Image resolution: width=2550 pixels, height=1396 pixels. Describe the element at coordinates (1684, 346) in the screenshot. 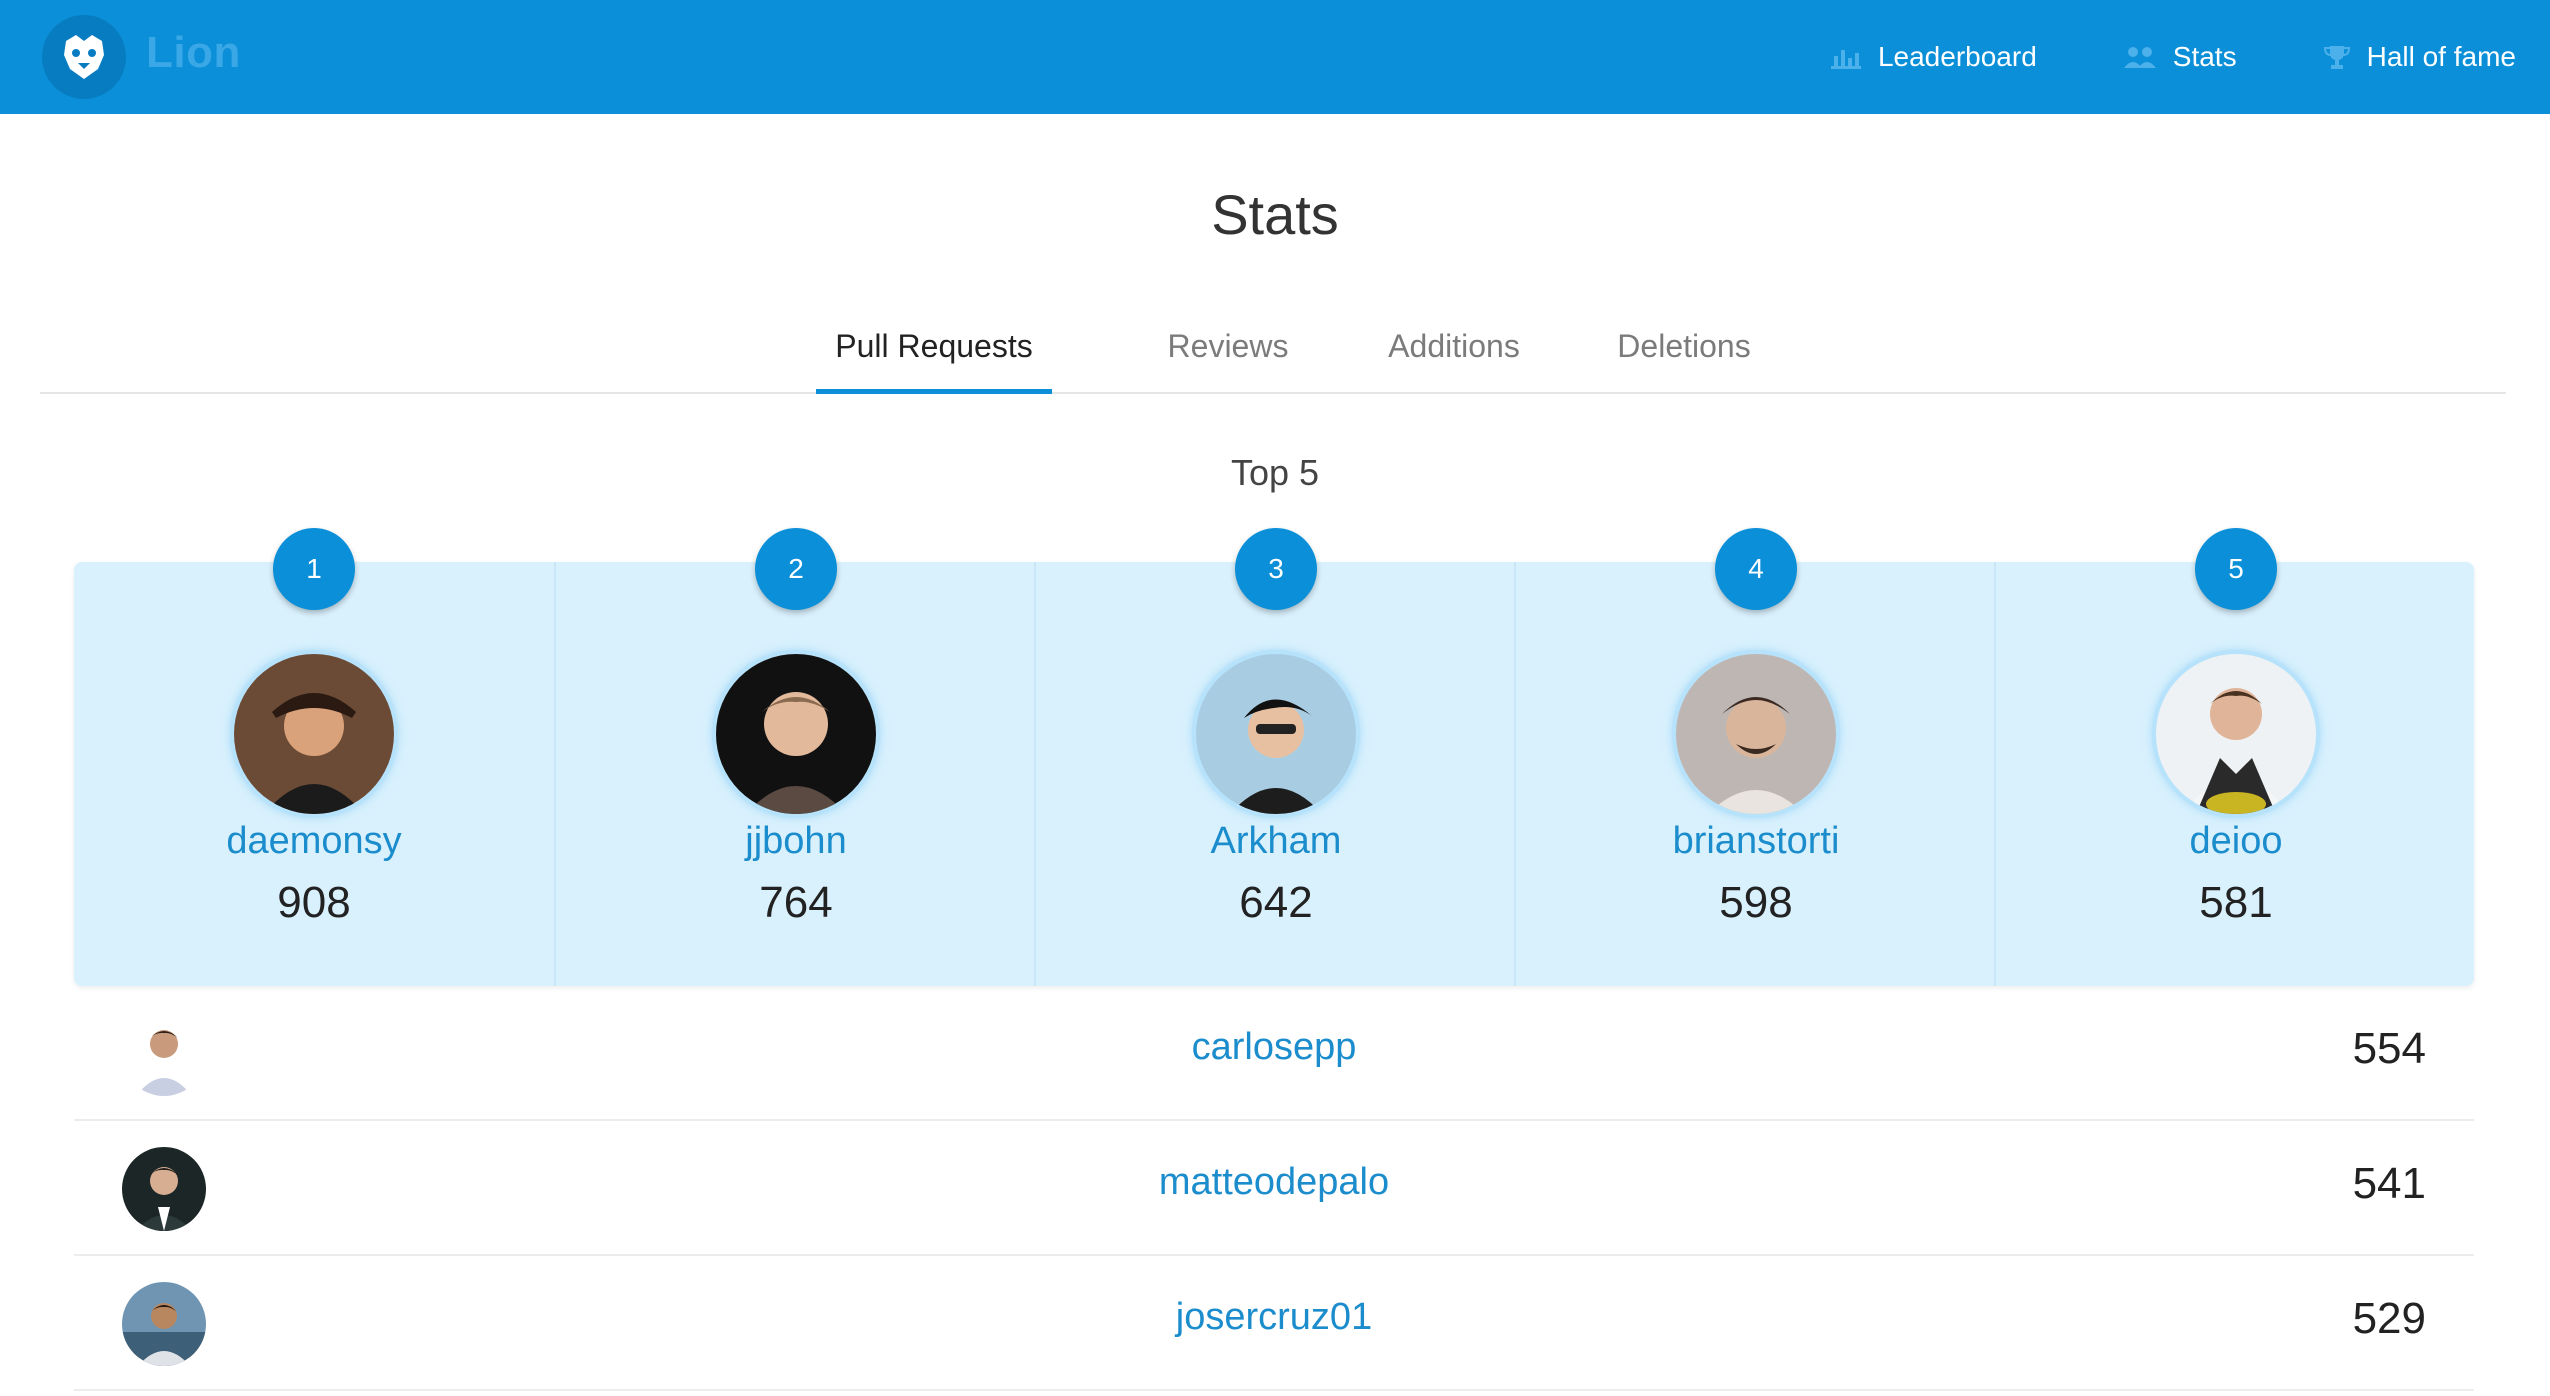

I see `tab-deletions: Deletions` at that location.